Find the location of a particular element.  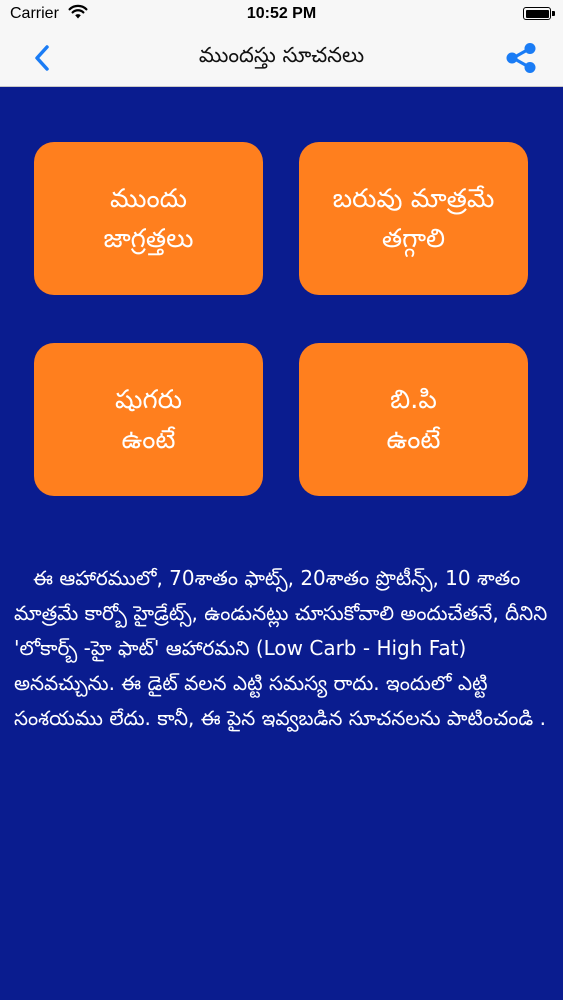

tile-sugar-button: షుగరు ఉంటే is located at coordinates (148, 419).